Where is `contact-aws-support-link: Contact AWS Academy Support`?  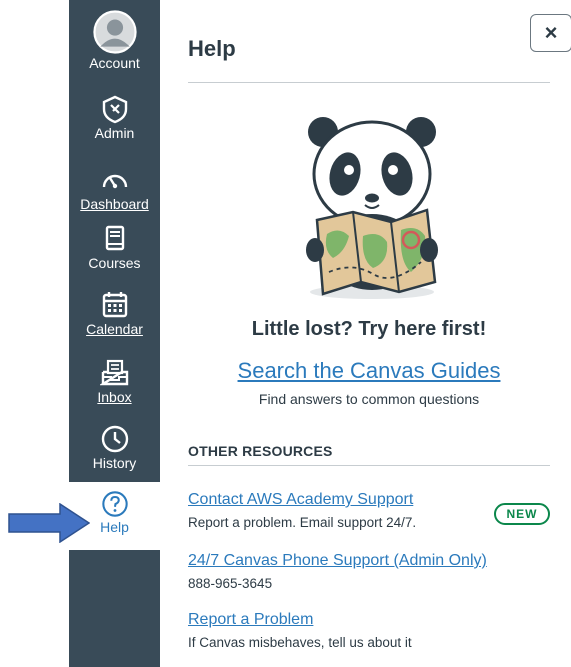
contact-aws-support-link: Contact AWS Academy Support is located at coordinates (300, 500).